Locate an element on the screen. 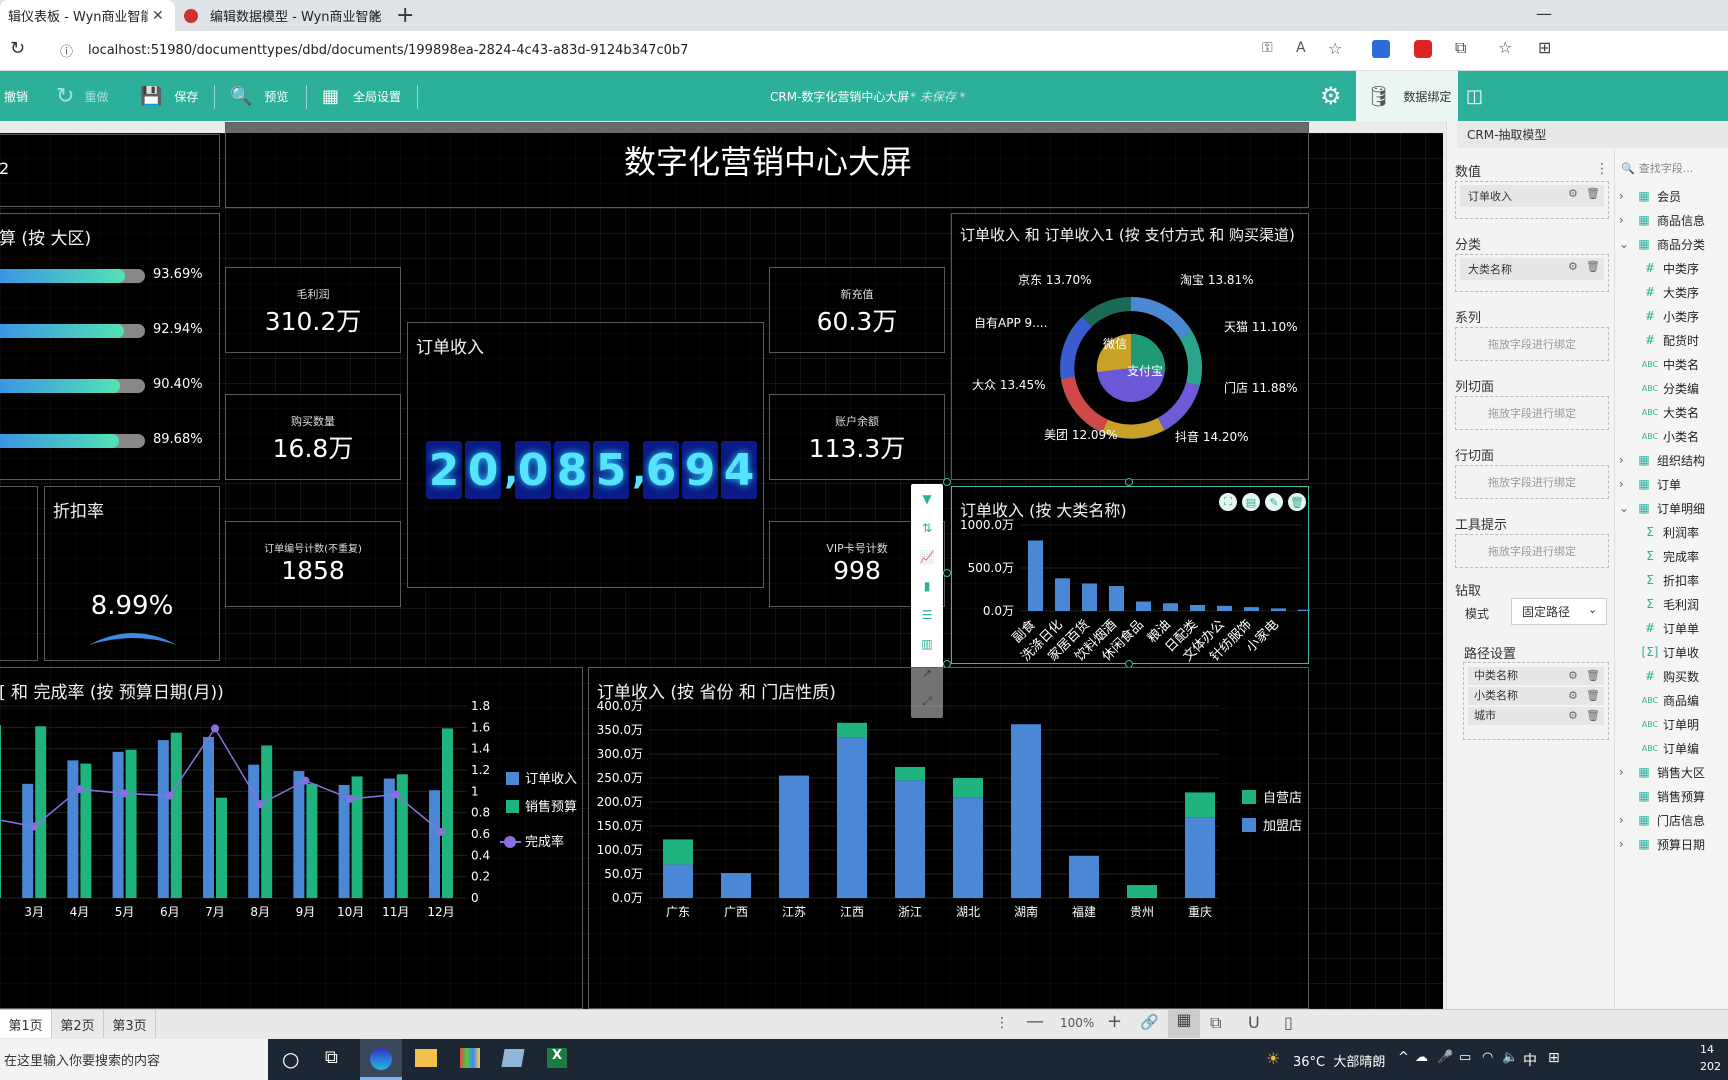  magnet-icon: U is located at coordinates (1254, 1022).